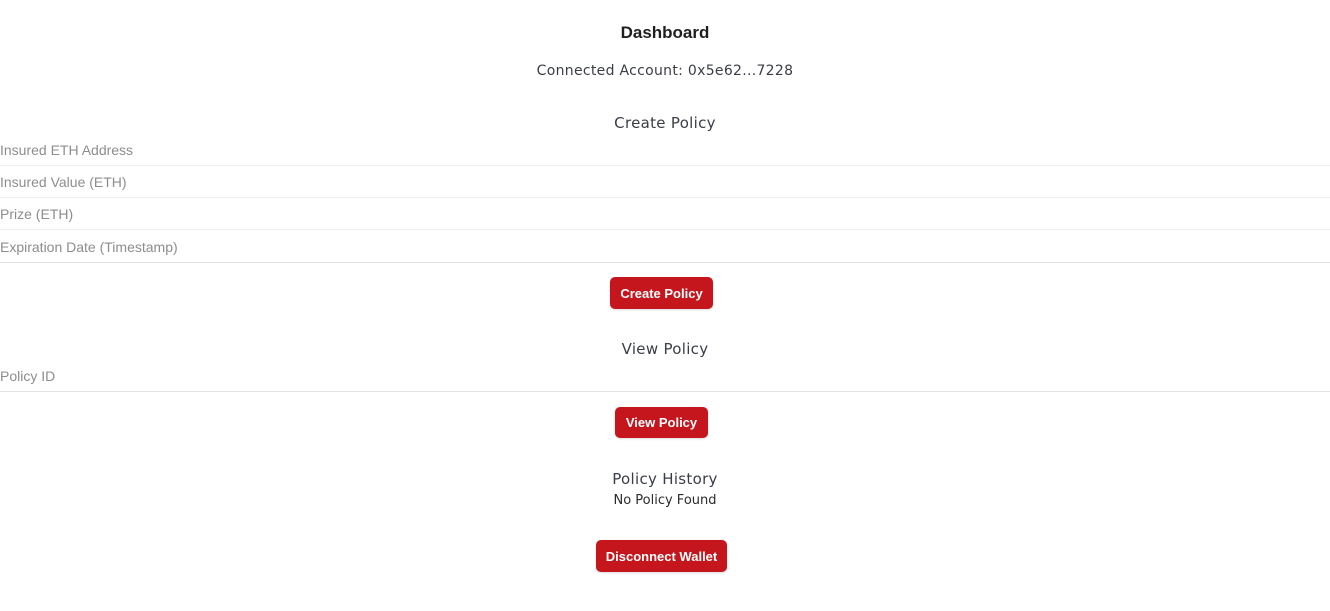  What do you see at coordinates (665, 376) in the screenshot?
I see `policy-id-input` at bounding box center [665, 376].